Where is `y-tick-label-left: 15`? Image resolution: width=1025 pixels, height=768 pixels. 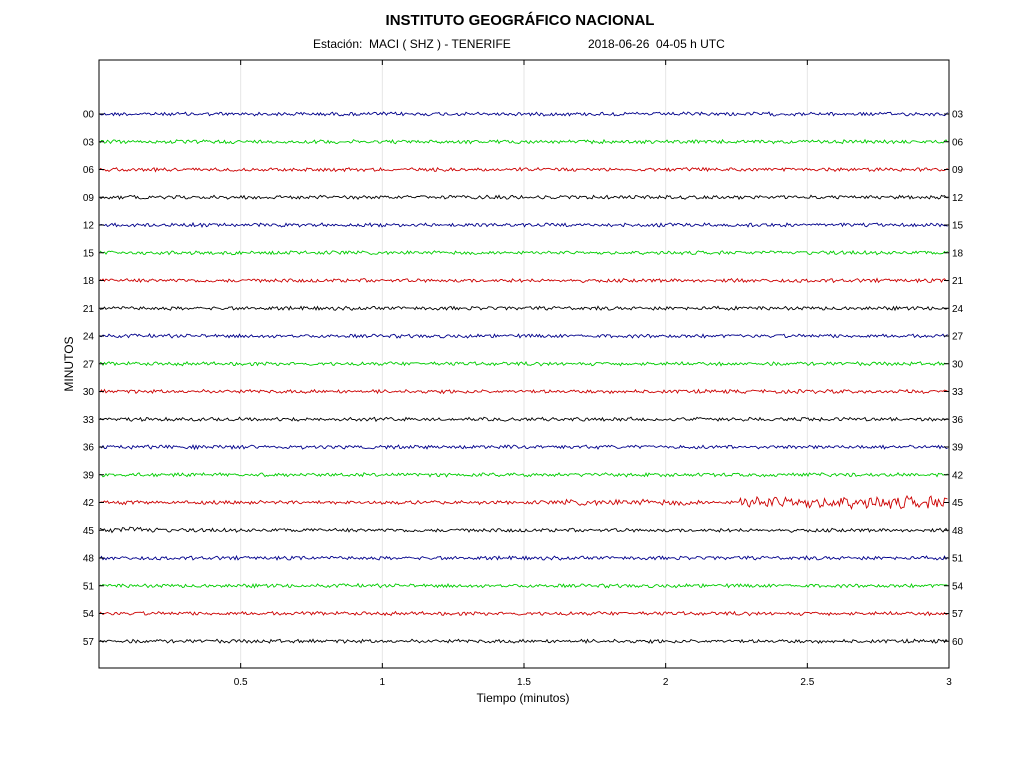 y-tick-label-left: 15 is located at coordinates (89, 253).